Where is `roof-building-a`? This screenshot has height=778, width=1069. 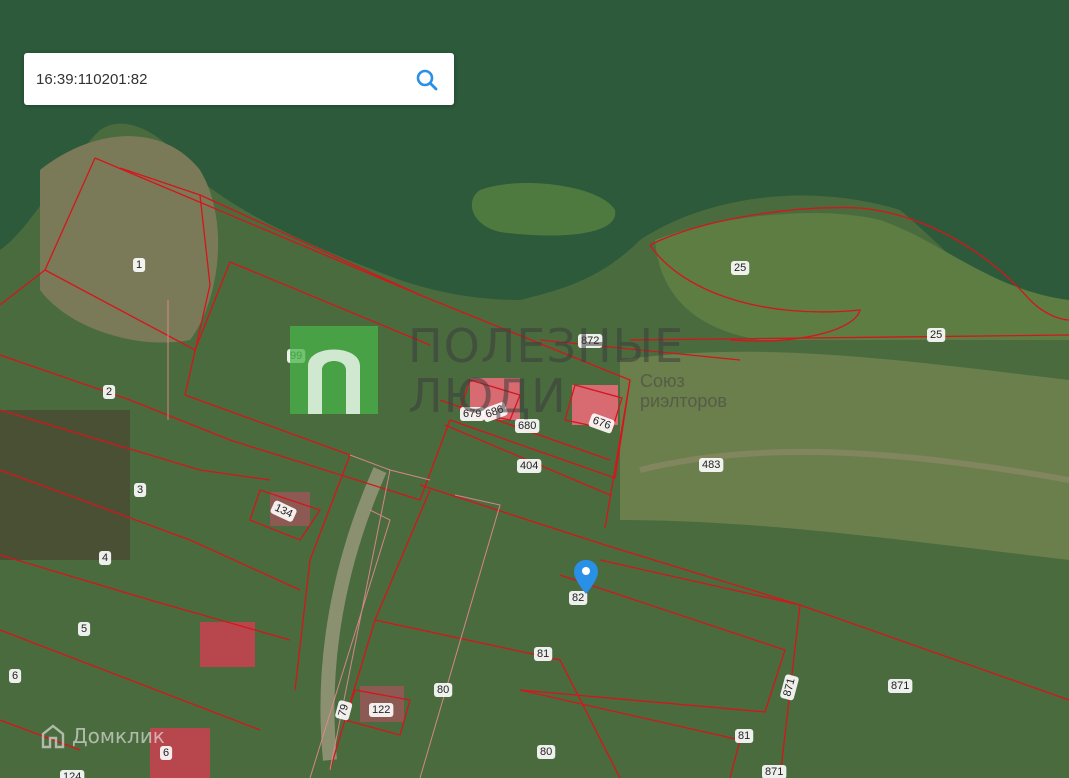 roof-building-a is located at coordinates (227, 644).